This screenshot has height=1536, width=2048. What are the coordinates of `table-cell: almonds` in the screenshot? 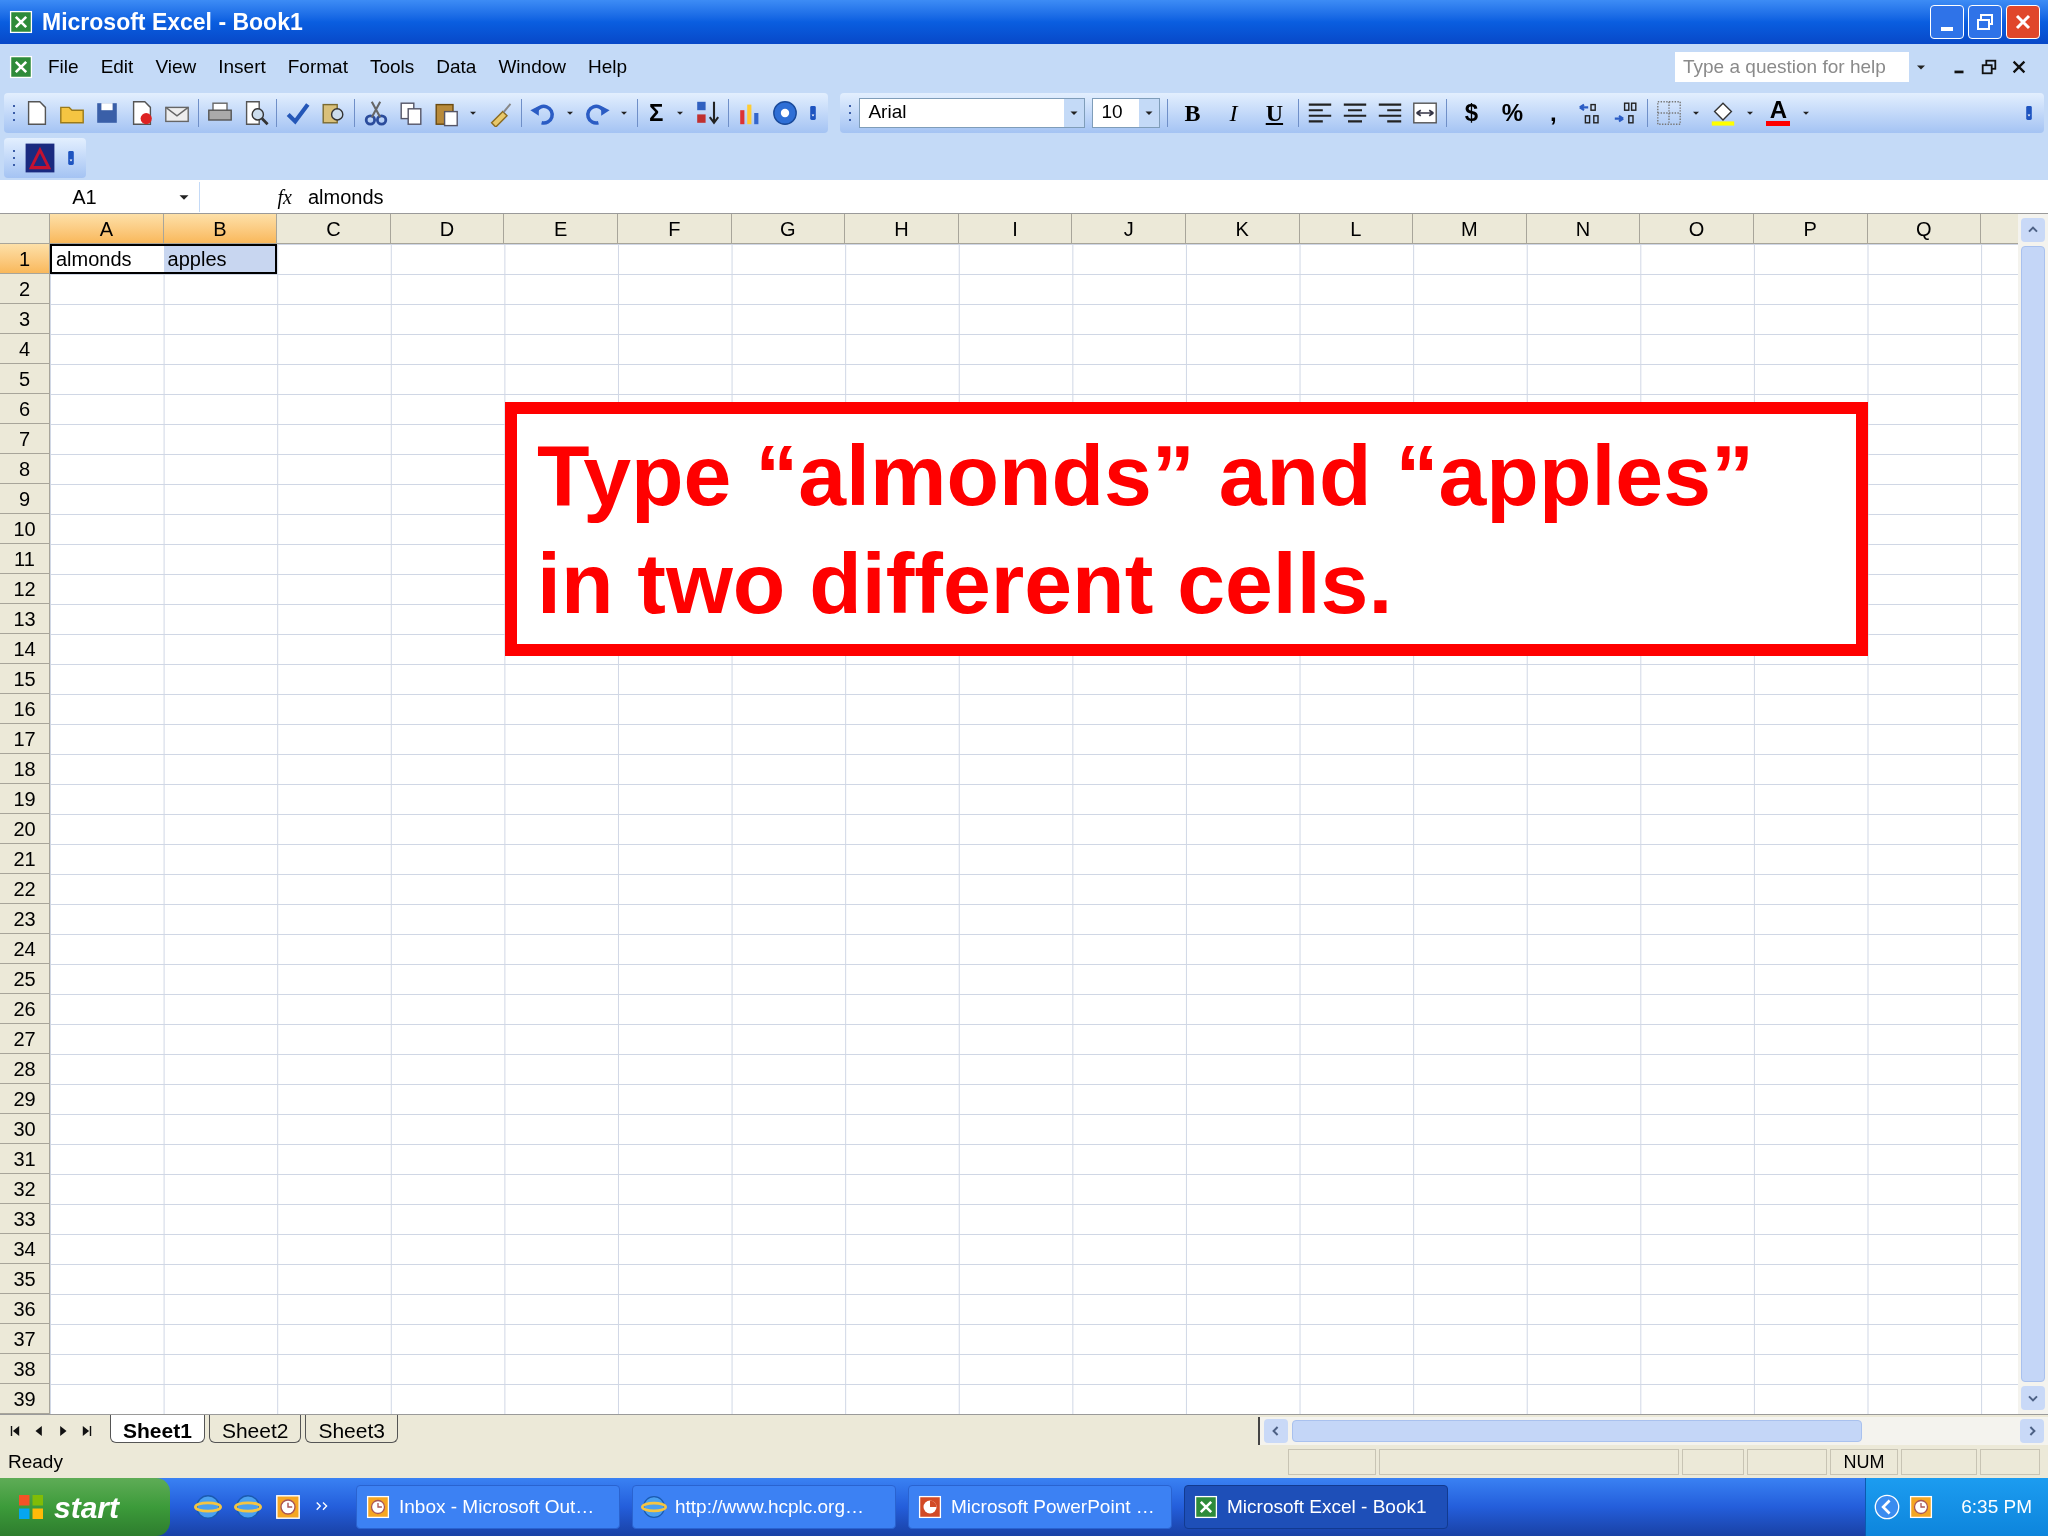 It's located at (107, 259).